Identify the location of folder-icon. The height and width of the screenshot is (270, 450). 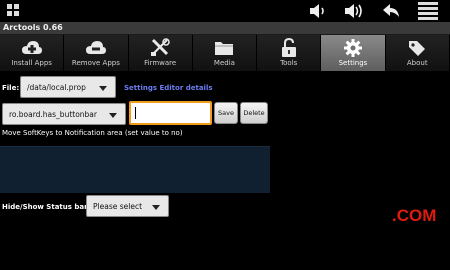
(224, 48).